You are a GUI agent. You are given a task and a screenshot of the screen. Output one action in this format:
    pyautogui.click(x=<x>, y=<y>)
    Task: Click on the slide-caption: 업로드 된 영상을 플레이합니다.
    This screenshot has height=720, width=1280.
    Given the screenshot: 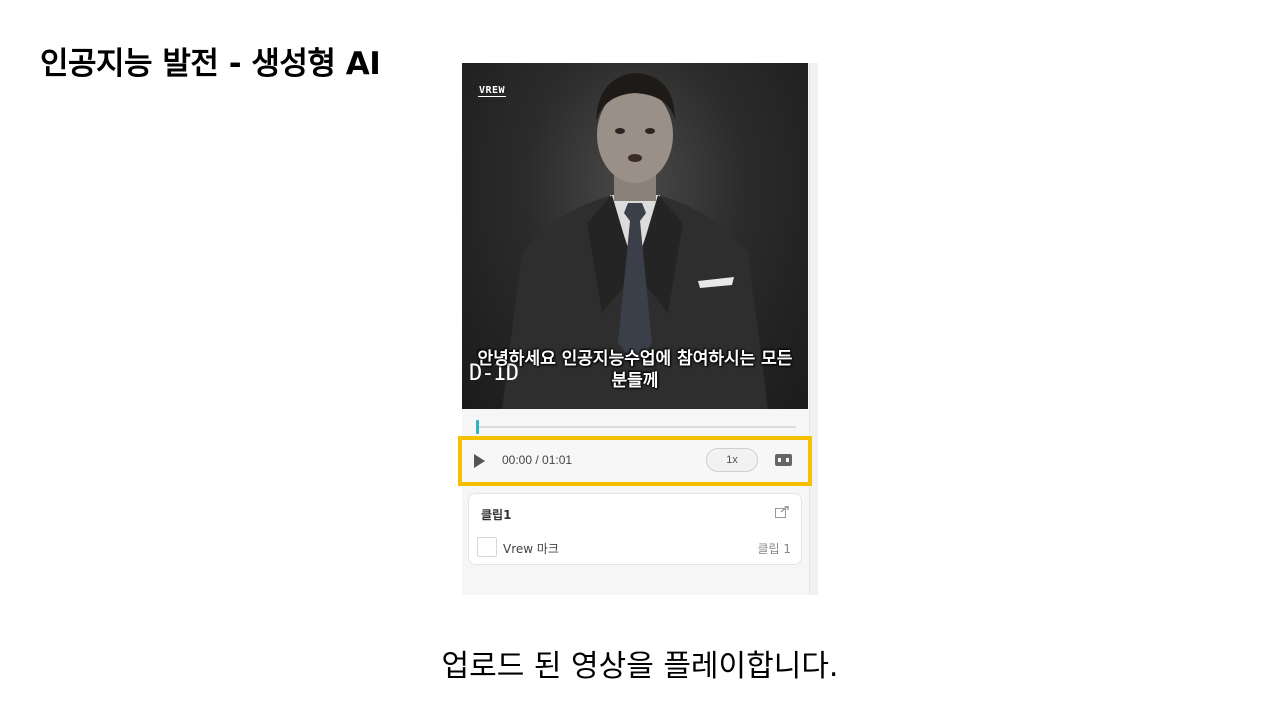 What is the action you would take?
    pyautogui.click(x=640, y=666)
    